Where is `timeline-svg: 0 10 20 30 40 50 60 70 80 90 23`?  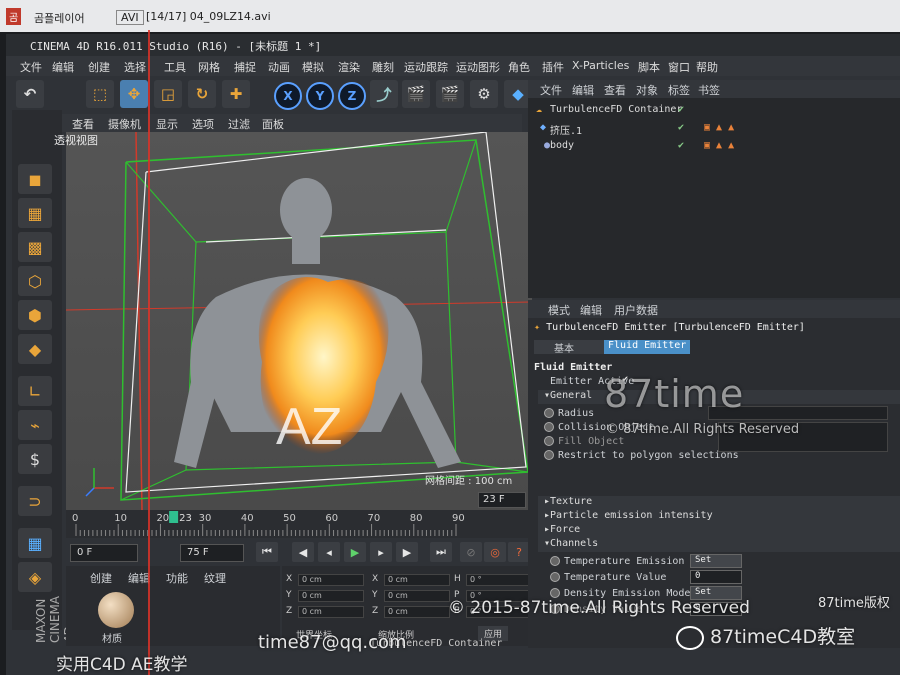
timeline-svg: 0 10 20 30 40 50 60 70 80 90 23 is located at coordinates (299, 524).